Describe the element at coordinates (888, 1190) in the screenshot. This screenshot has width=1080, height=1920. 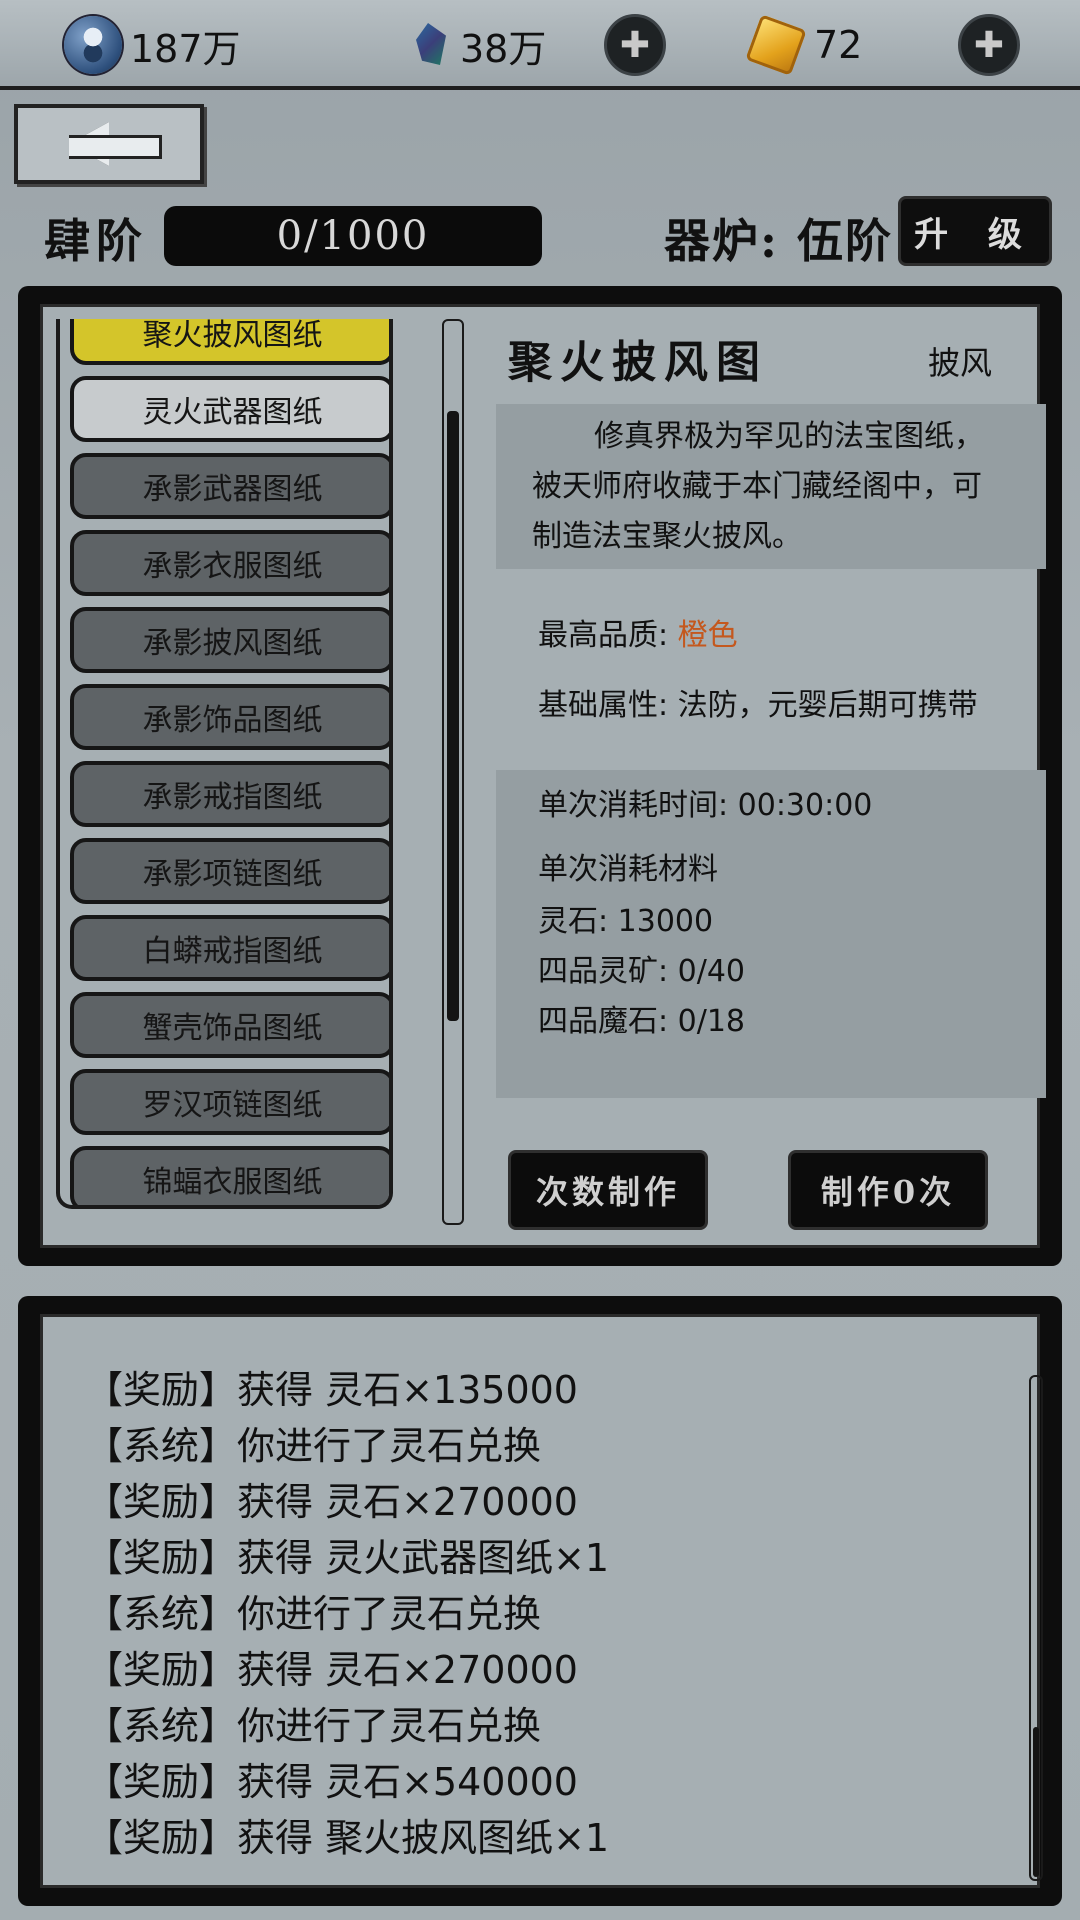
I see `craft-button: 制作0次` at that location.